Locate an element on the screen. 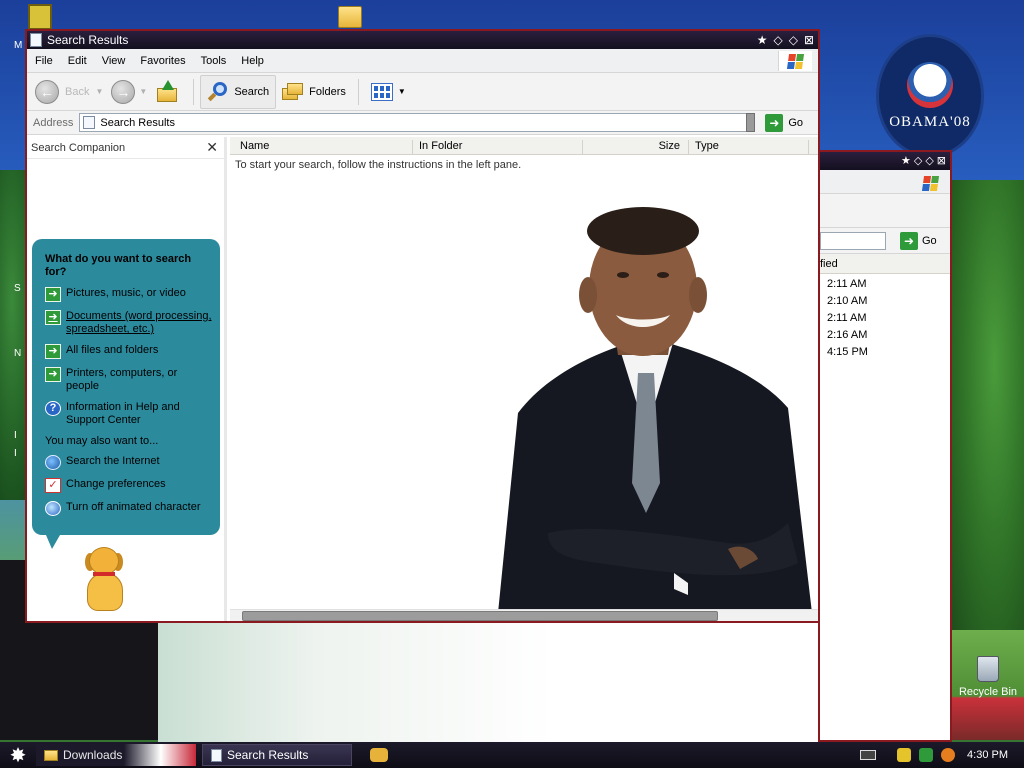 This screenshot has width=1024, height=768. background-window-titlebar: ★ ◇ ◇ ⊠ is located at coordinates (885, 161).